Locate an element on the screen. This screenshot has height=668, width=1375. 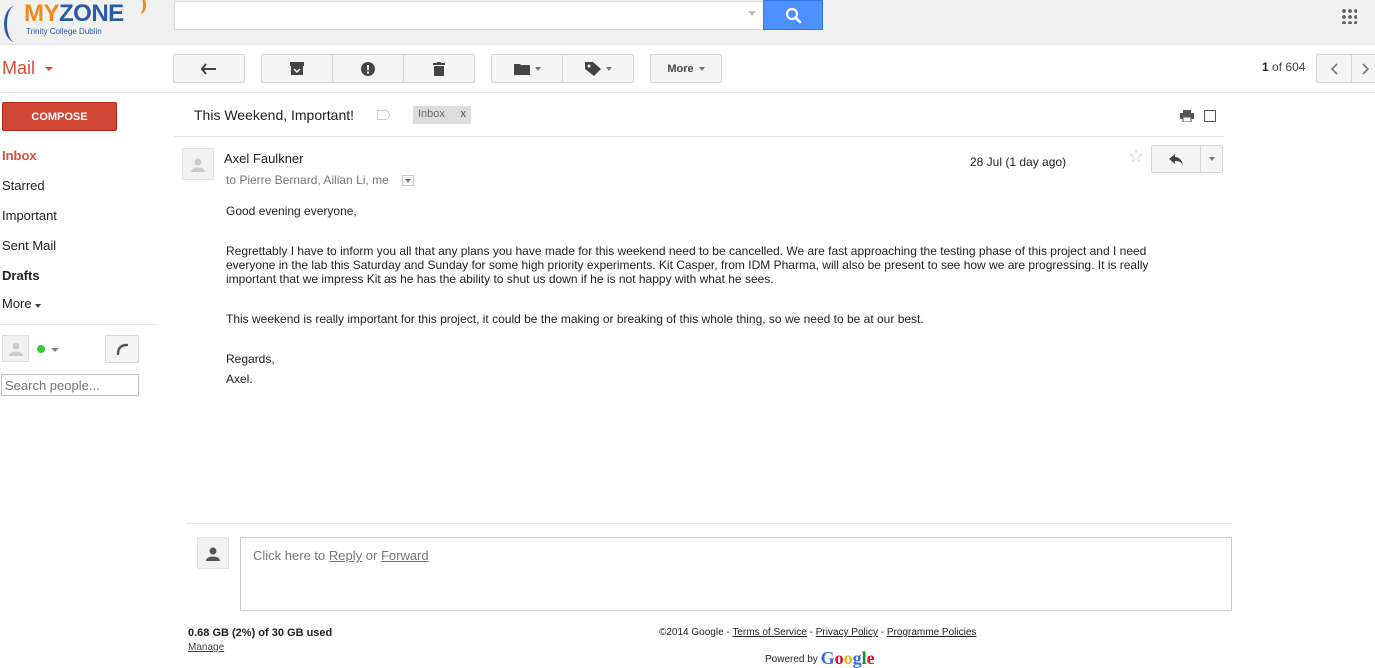
forward-link: Forward is located at coordinates (405, 555).